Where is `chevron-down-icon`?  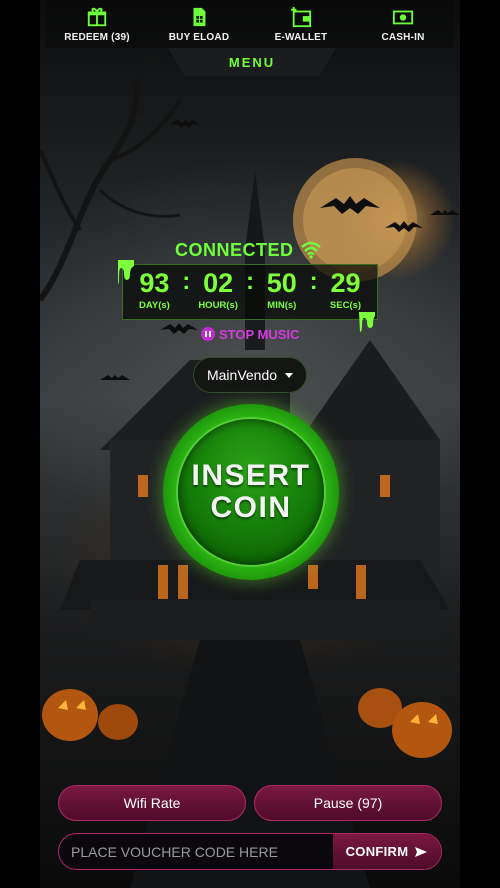
chevron-down-icon is located at coordinates (289, 375).